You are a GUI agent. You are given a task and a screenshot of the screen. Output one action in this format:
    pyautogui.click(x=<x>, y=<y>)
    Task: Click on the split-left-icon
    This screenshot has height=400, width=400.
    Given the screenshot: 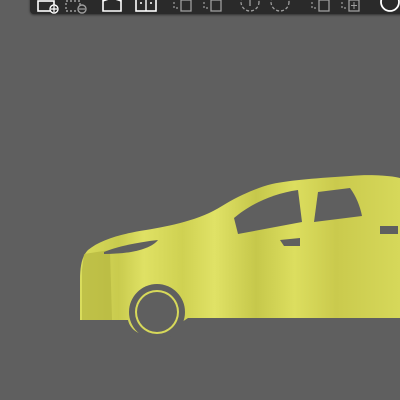 What is the action you would take?
    pyautogui.click(x=182, y=7)
    